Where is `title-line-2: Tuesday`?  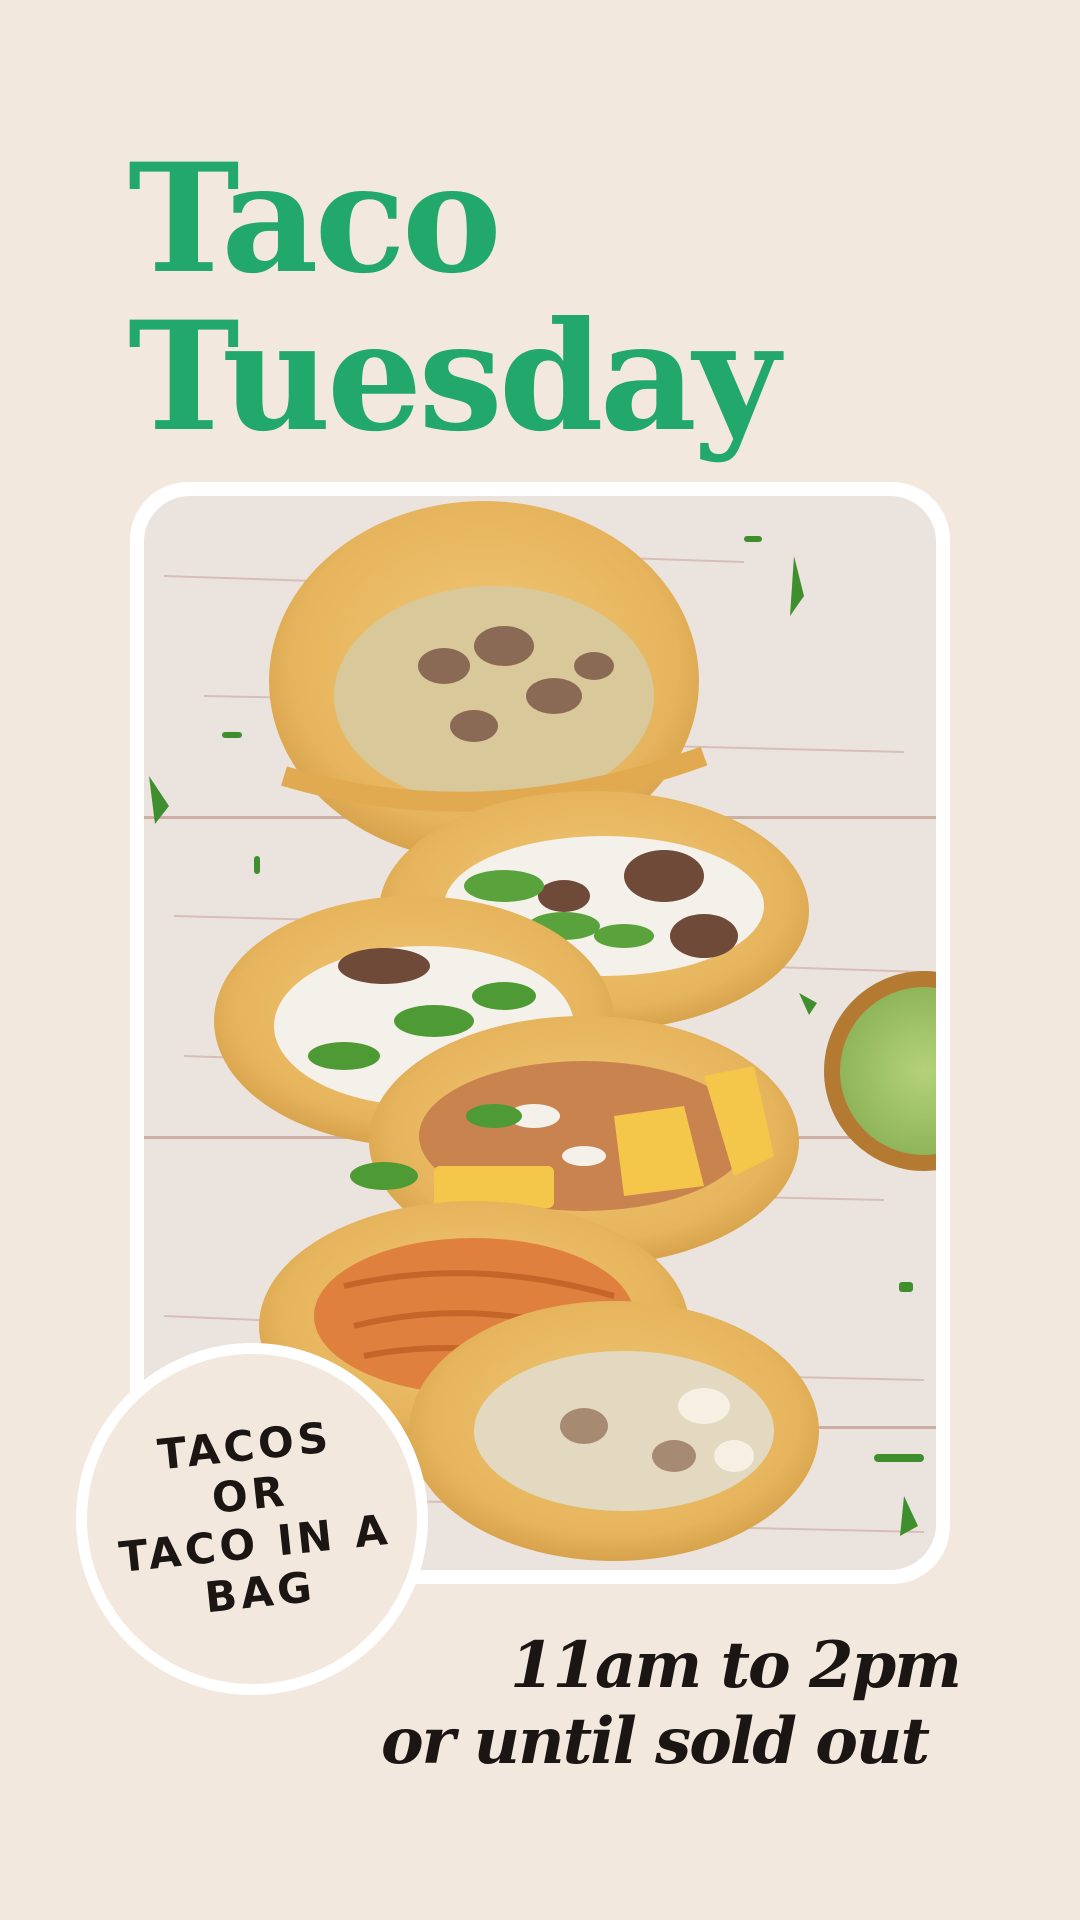 title-line-2: Tuesday is located at coordinates (454, 377).